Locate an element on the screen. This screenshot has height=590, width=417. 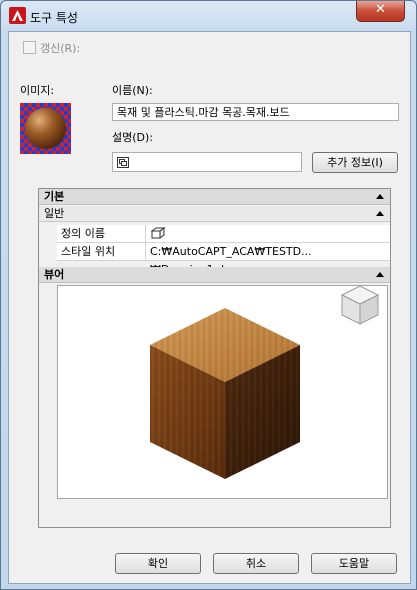
basic-section-header: 기본 is located at coordinates (214, 197).